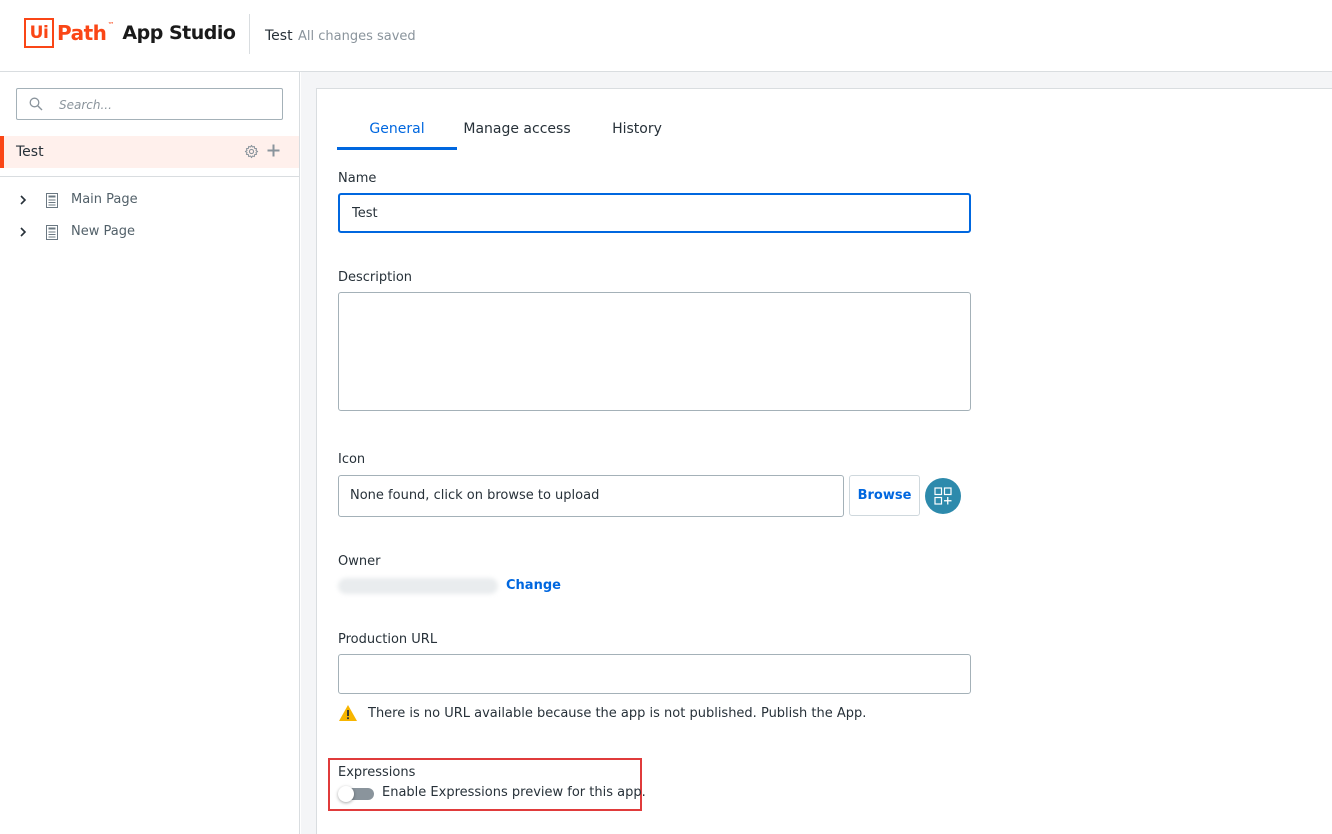 The width and height of the screenshot is (1332, 834). What do you see at coordinates (357, 794) in the screenshot?
I see `expressions-toggle` at bounding box center [357, 794].